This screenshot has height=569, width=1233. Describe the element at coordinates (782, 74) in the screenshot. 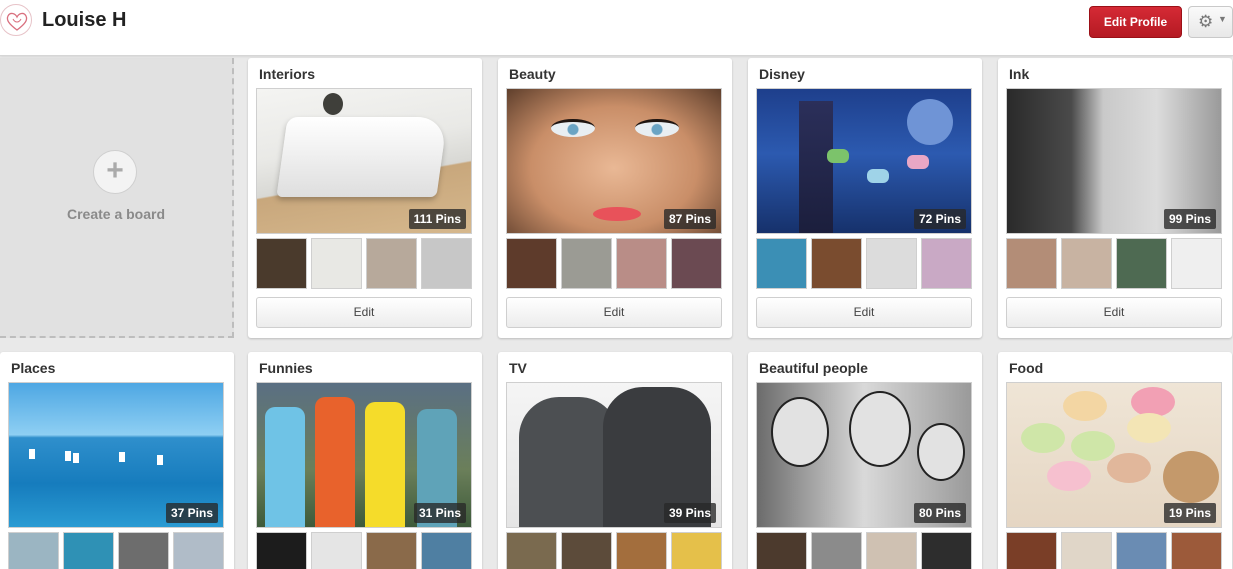

I see `board-title: Disney` at that location.